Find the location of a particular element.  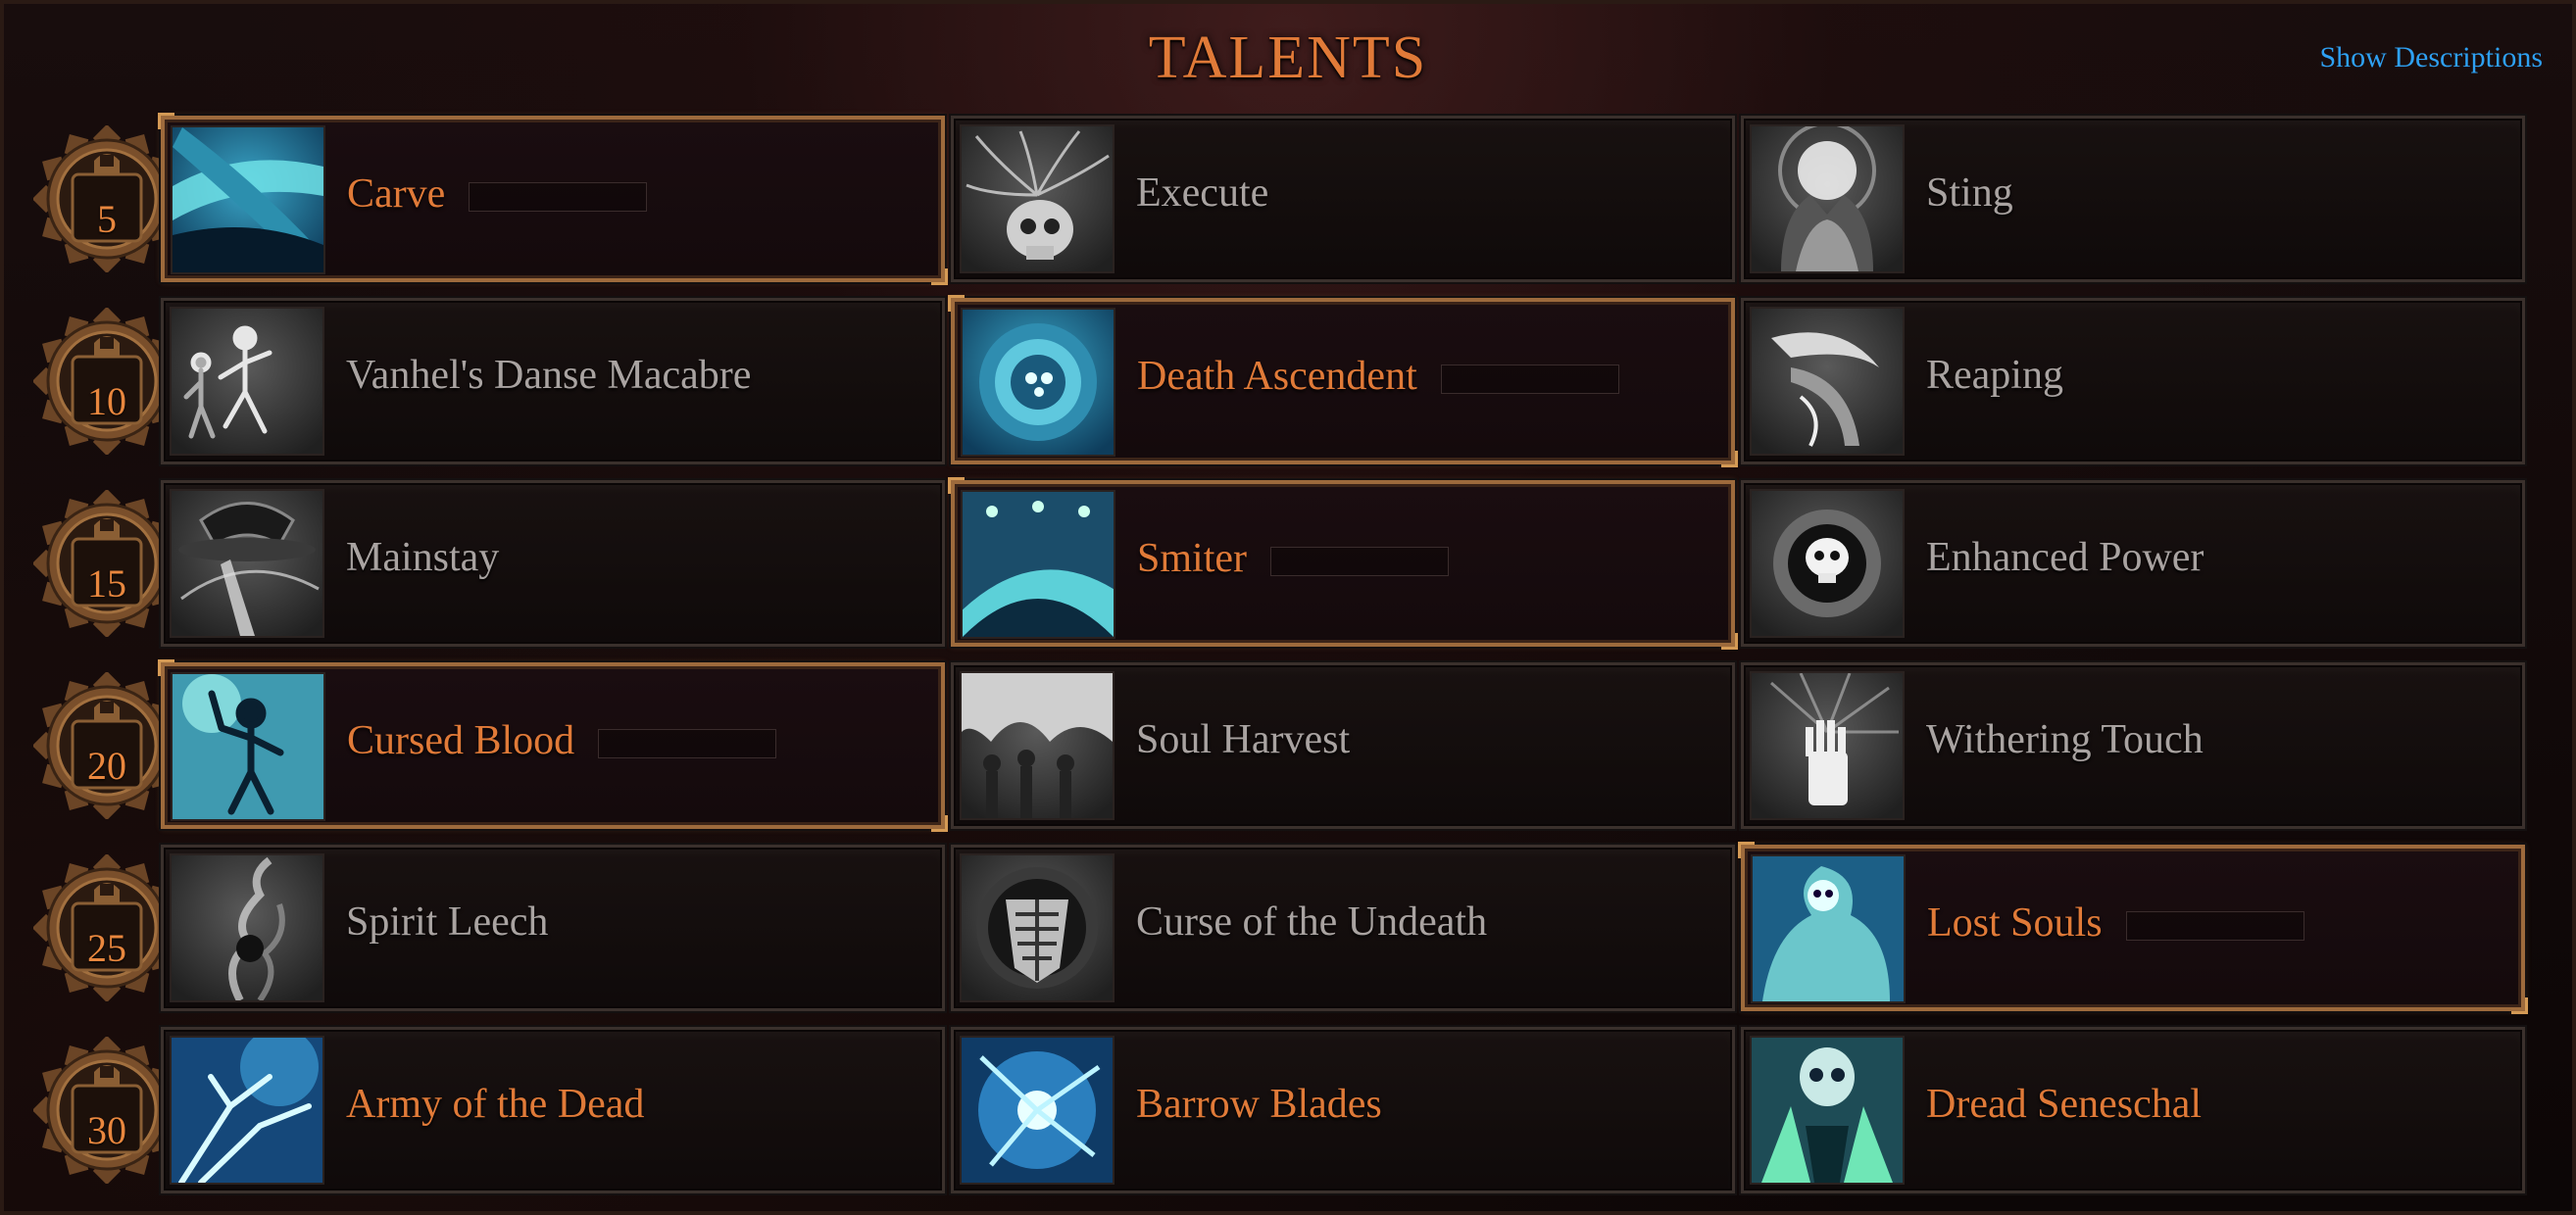

talent-name: Withering Touch is located at coordinates (2065, 739).